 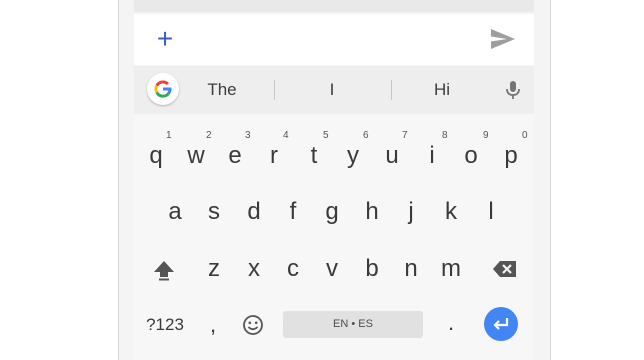 What do you see at coordinates (293, 267) in the screenshot?
I see `key-c: c` at bounding box center [293, 267].